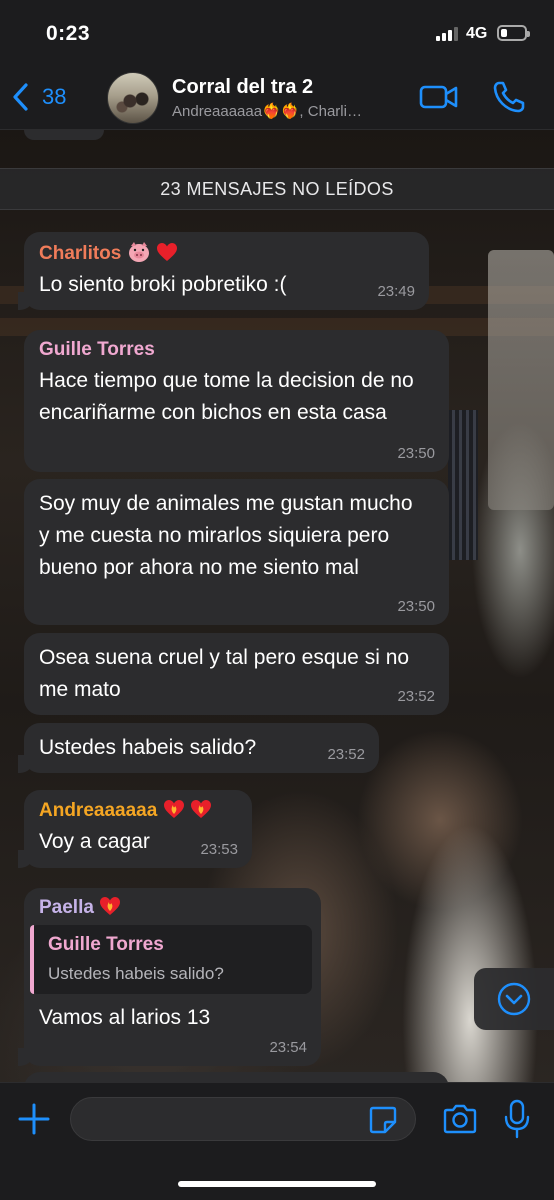 This screenshot has height=1200, width=554. Describe the element at coordinates (32, 959) in the screenshot. I see `quote-accent-bar` at that location.